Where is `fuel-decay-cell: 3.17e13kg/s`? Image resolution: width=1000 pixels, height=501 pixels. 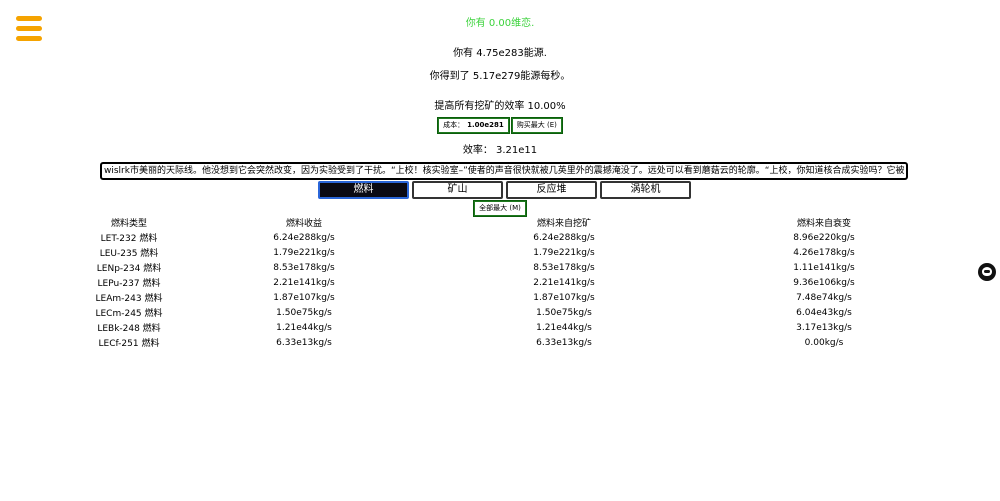 fuel-decay-cell: 3.17e13kg/s is located at coordinates (824, 327).